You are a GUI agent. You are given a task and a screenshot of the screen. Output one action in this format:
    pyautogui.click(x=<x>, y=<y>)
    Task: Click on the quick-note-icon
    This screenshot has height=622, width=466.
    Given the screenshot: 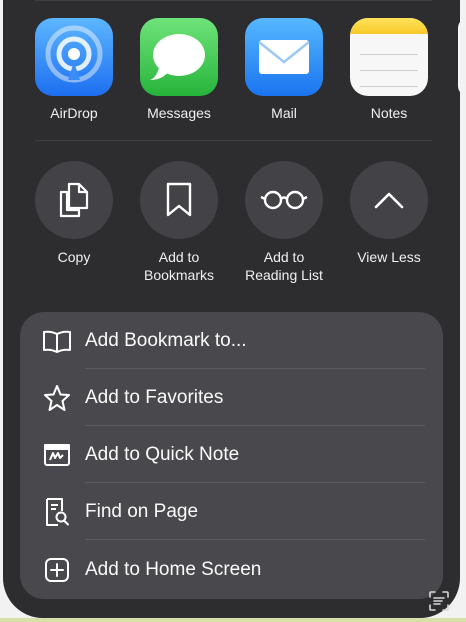 What is the action you would take?
    pyautogui.click(x=57, y=455)
    